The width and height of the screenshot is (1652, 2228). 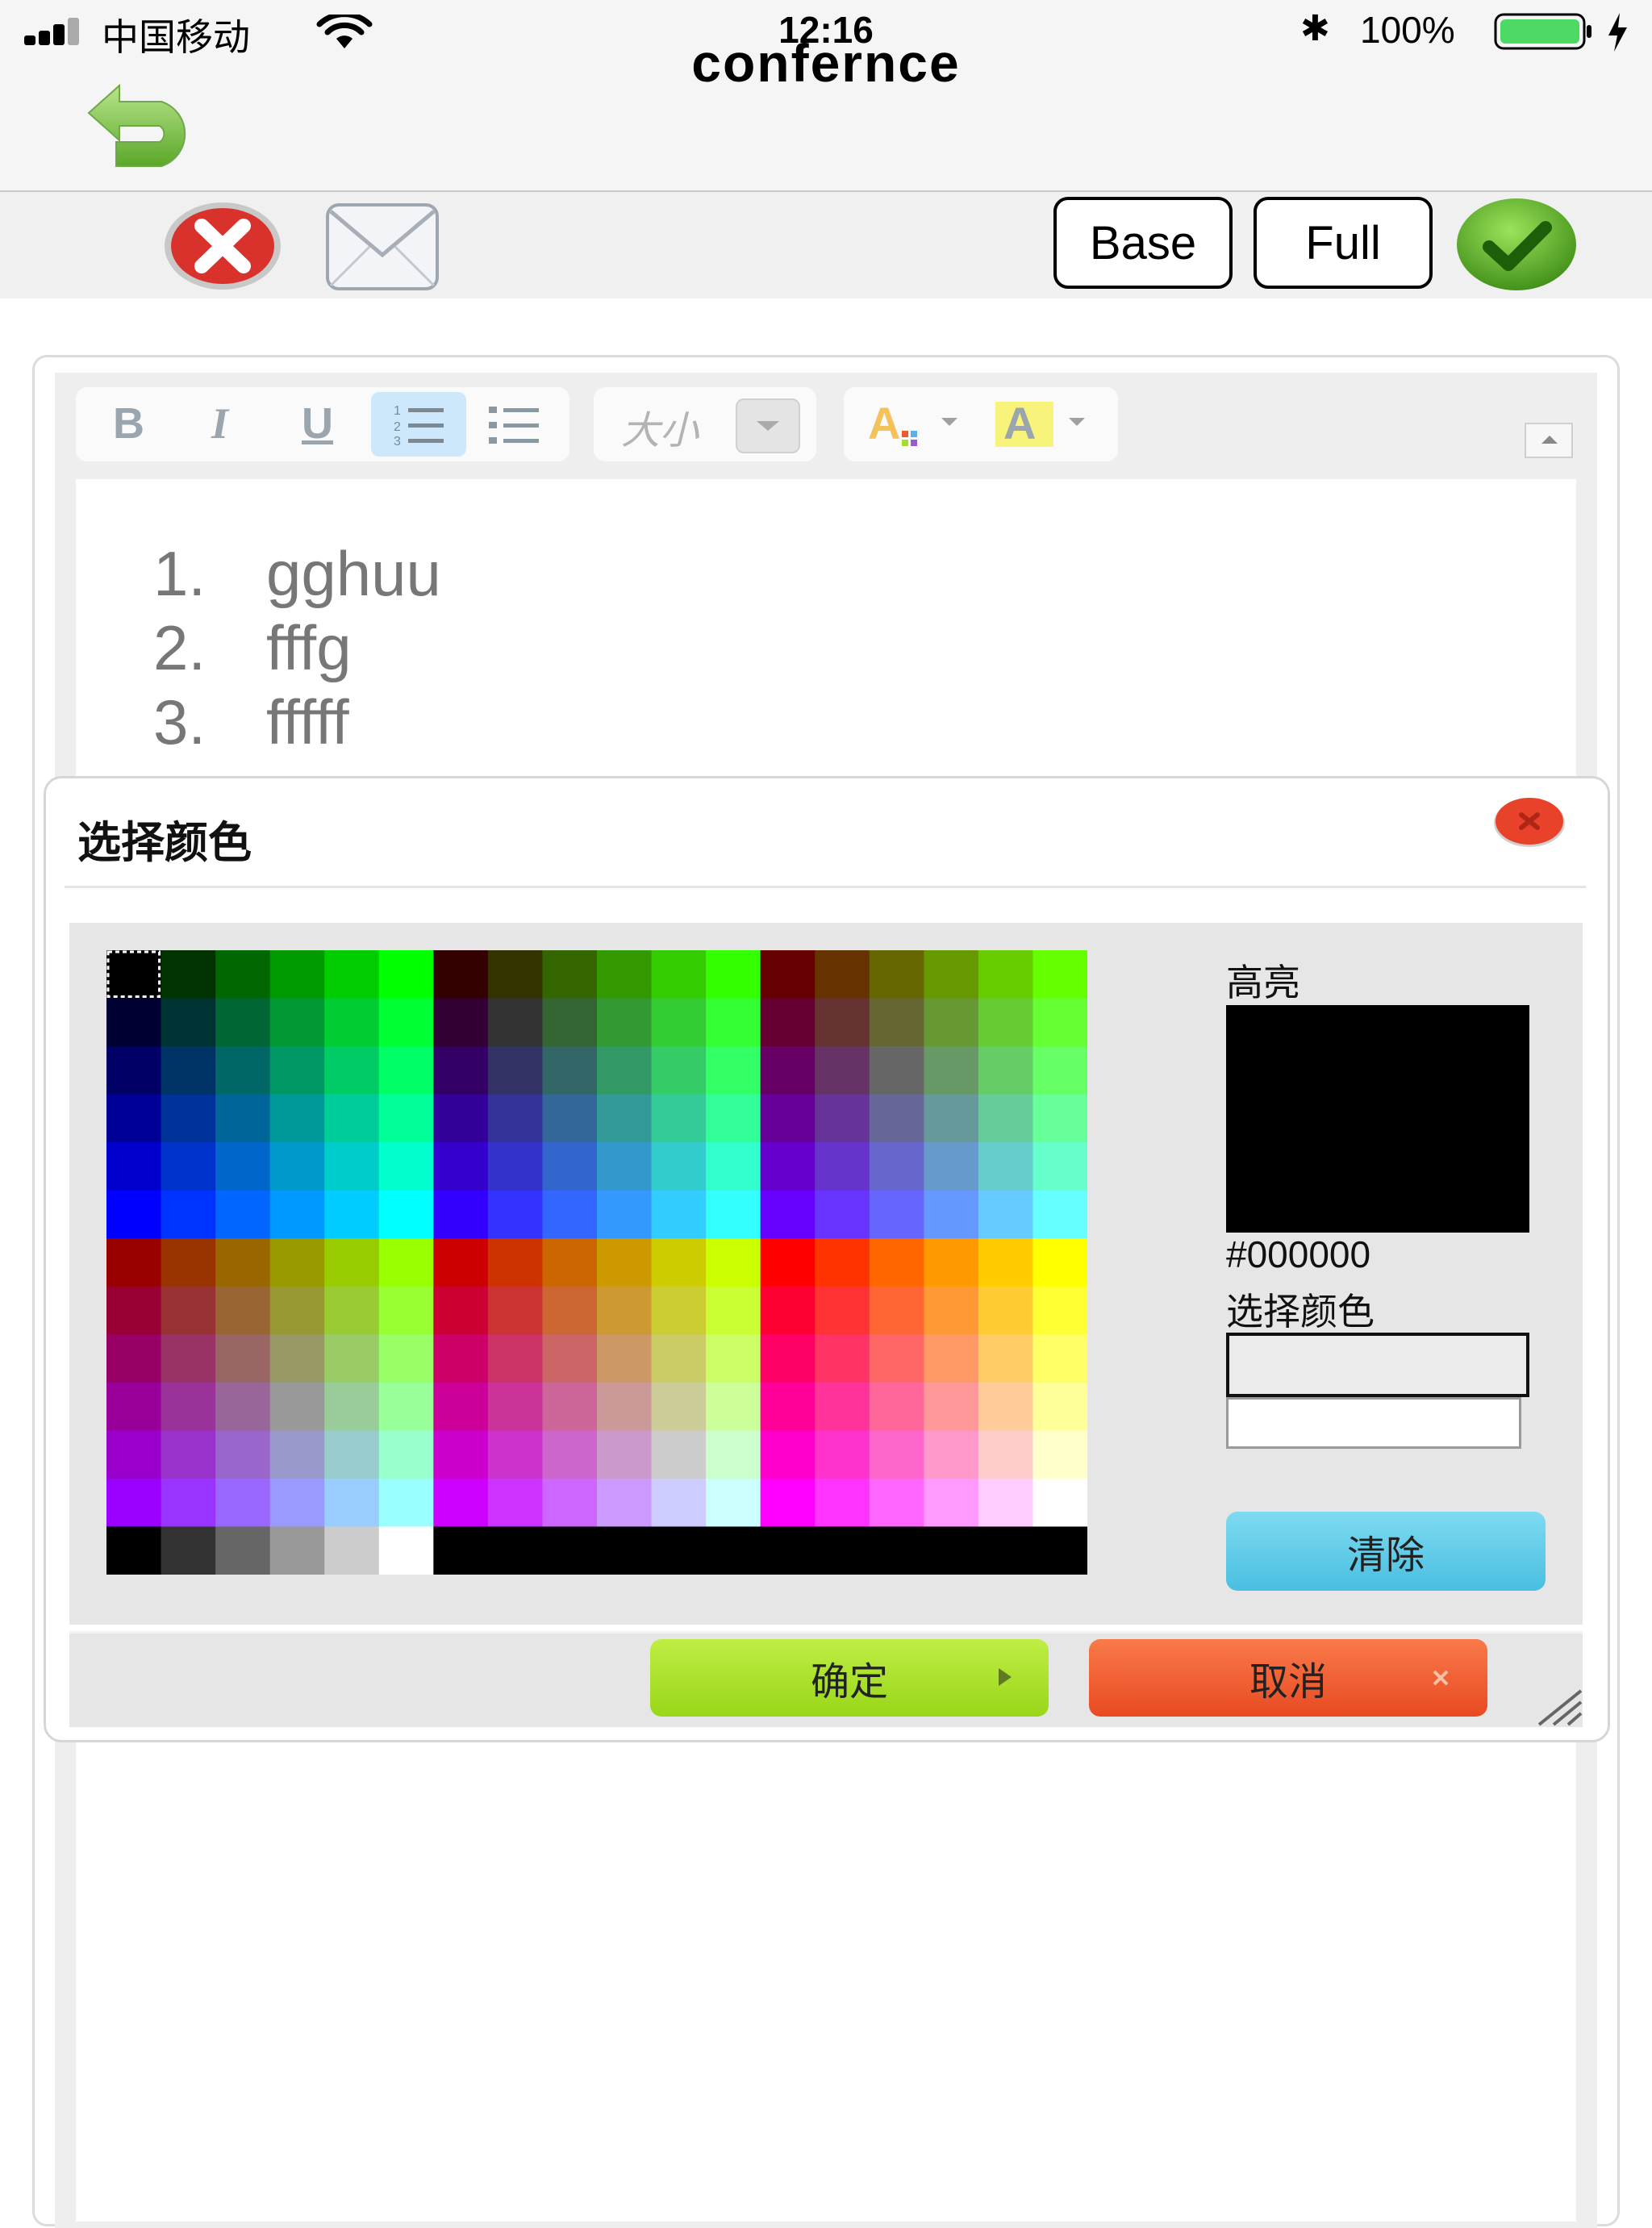 What do you see at coordinates (1143, 243) in the screenshot?
I see `base-button: Base` at bounding box center [1143, 243].